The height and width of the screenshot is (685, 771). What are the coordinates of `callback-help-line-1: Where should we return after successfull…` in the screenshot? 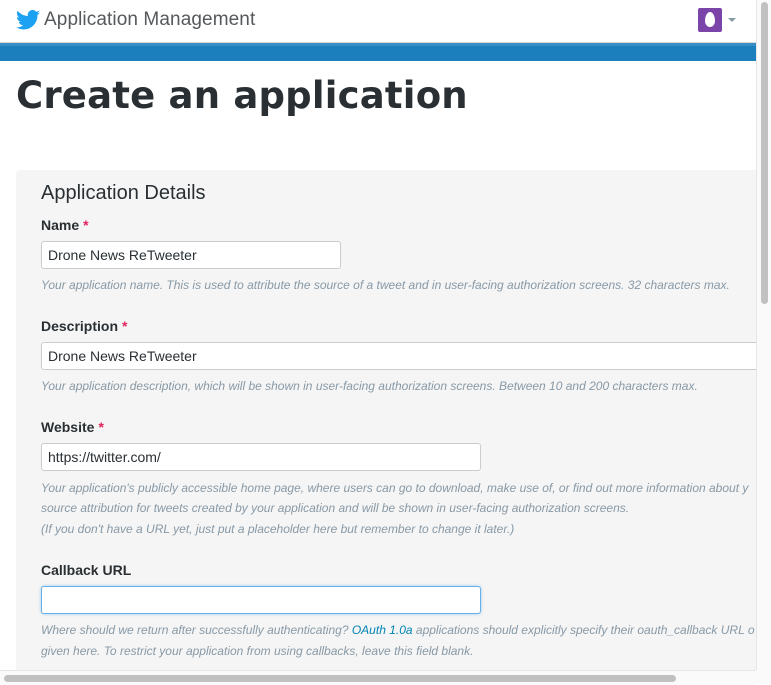 It's located at (398, 630).